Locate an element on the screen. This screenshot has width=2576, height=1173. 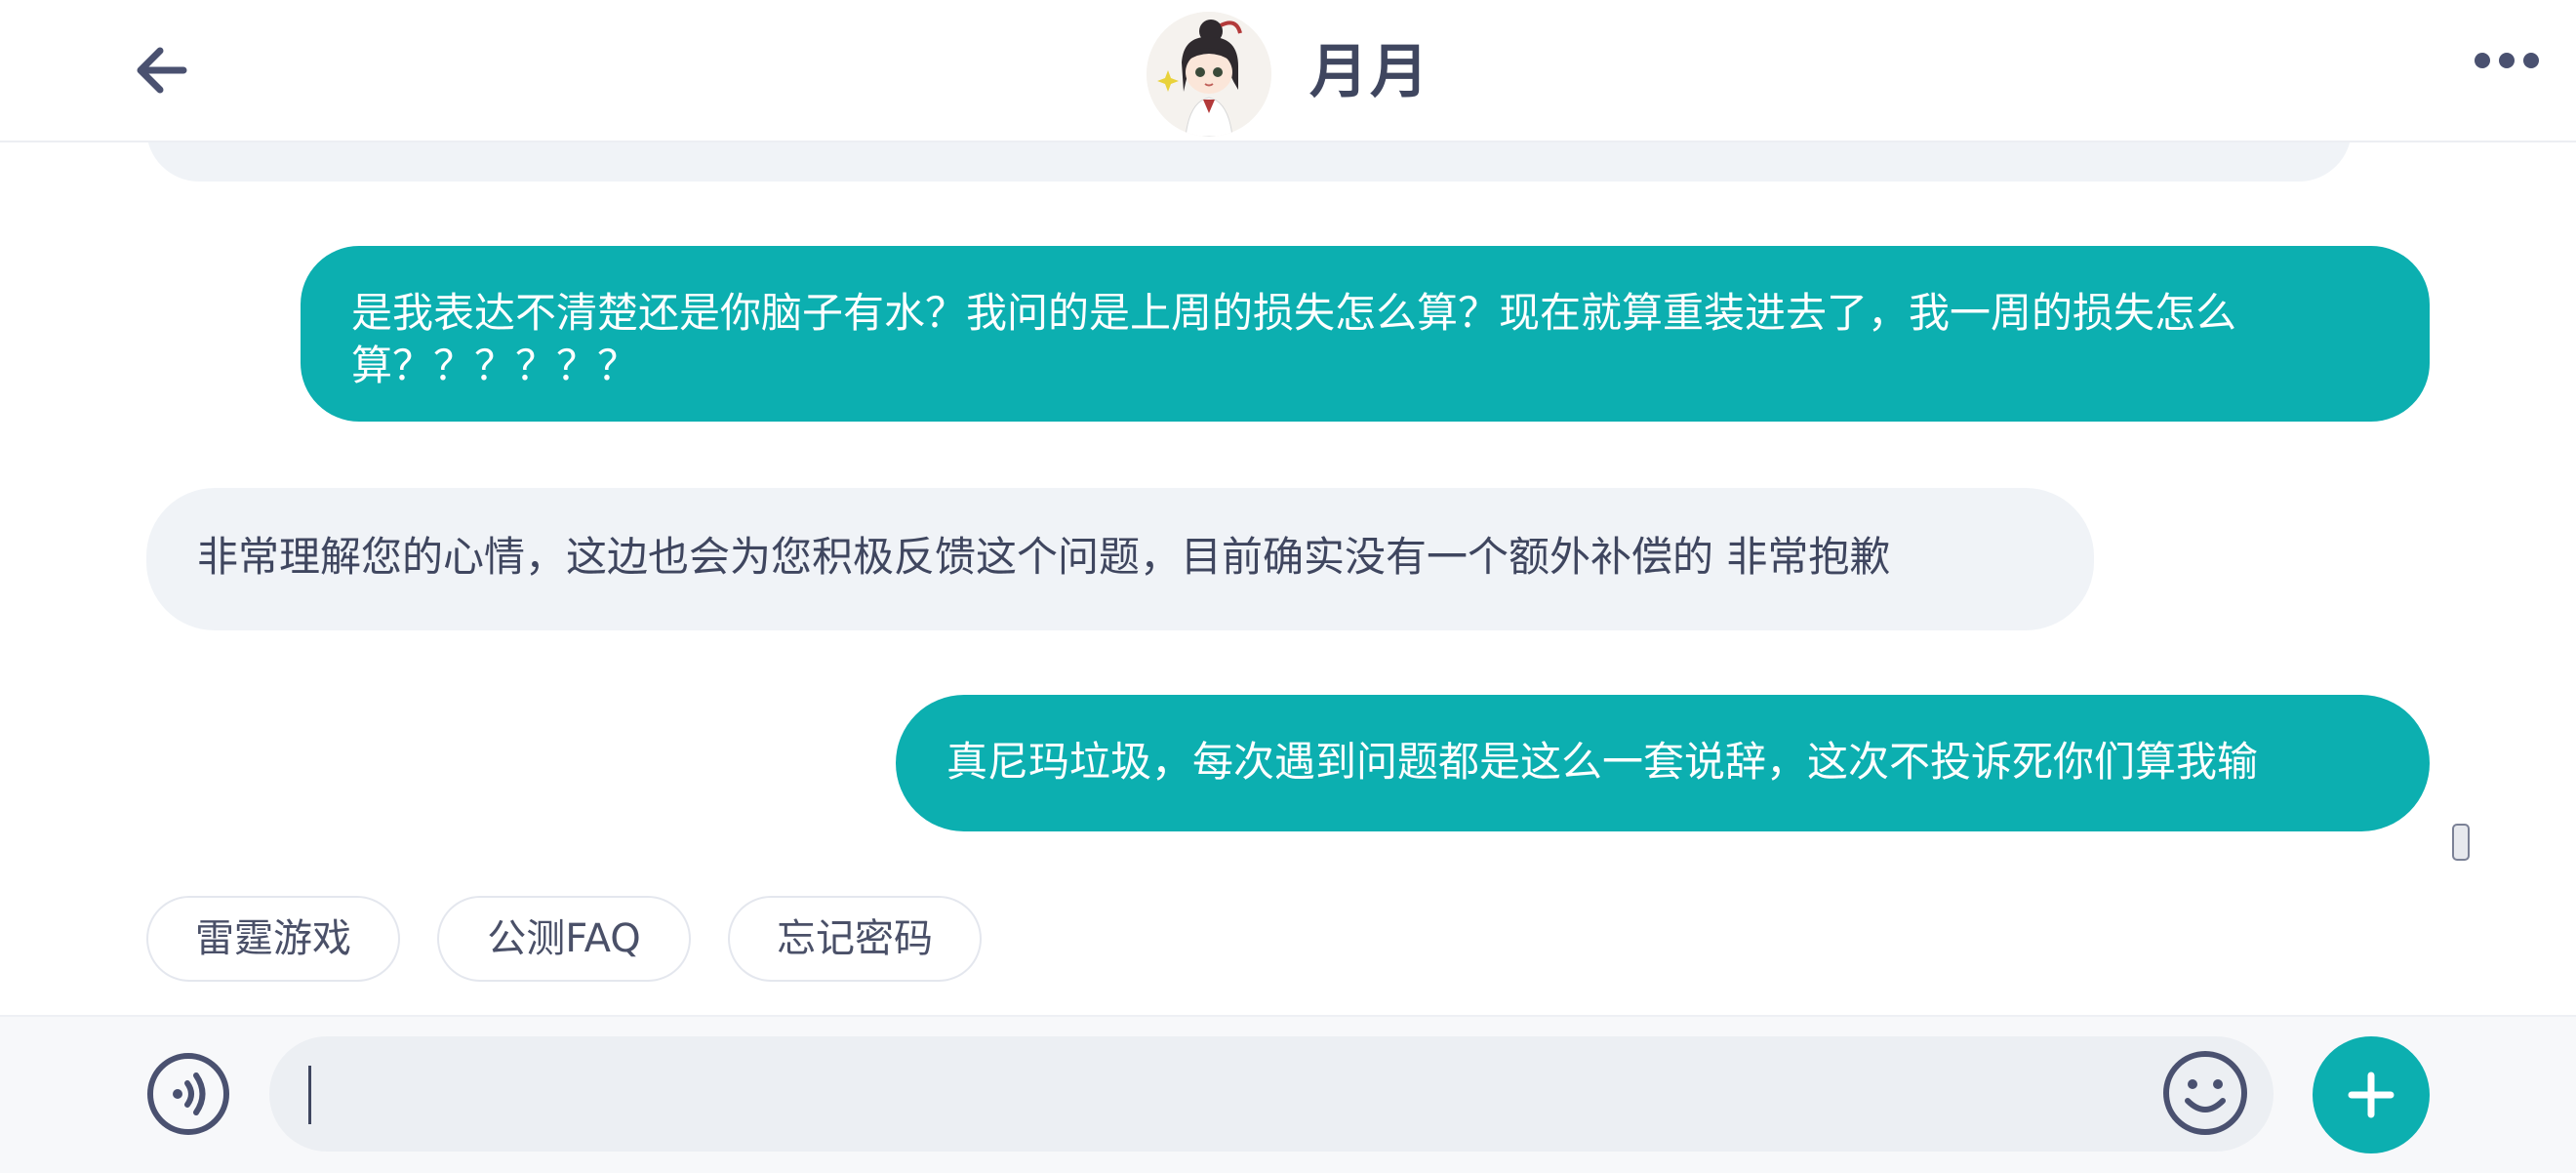
more-button is located at coordinates (2512, 70).